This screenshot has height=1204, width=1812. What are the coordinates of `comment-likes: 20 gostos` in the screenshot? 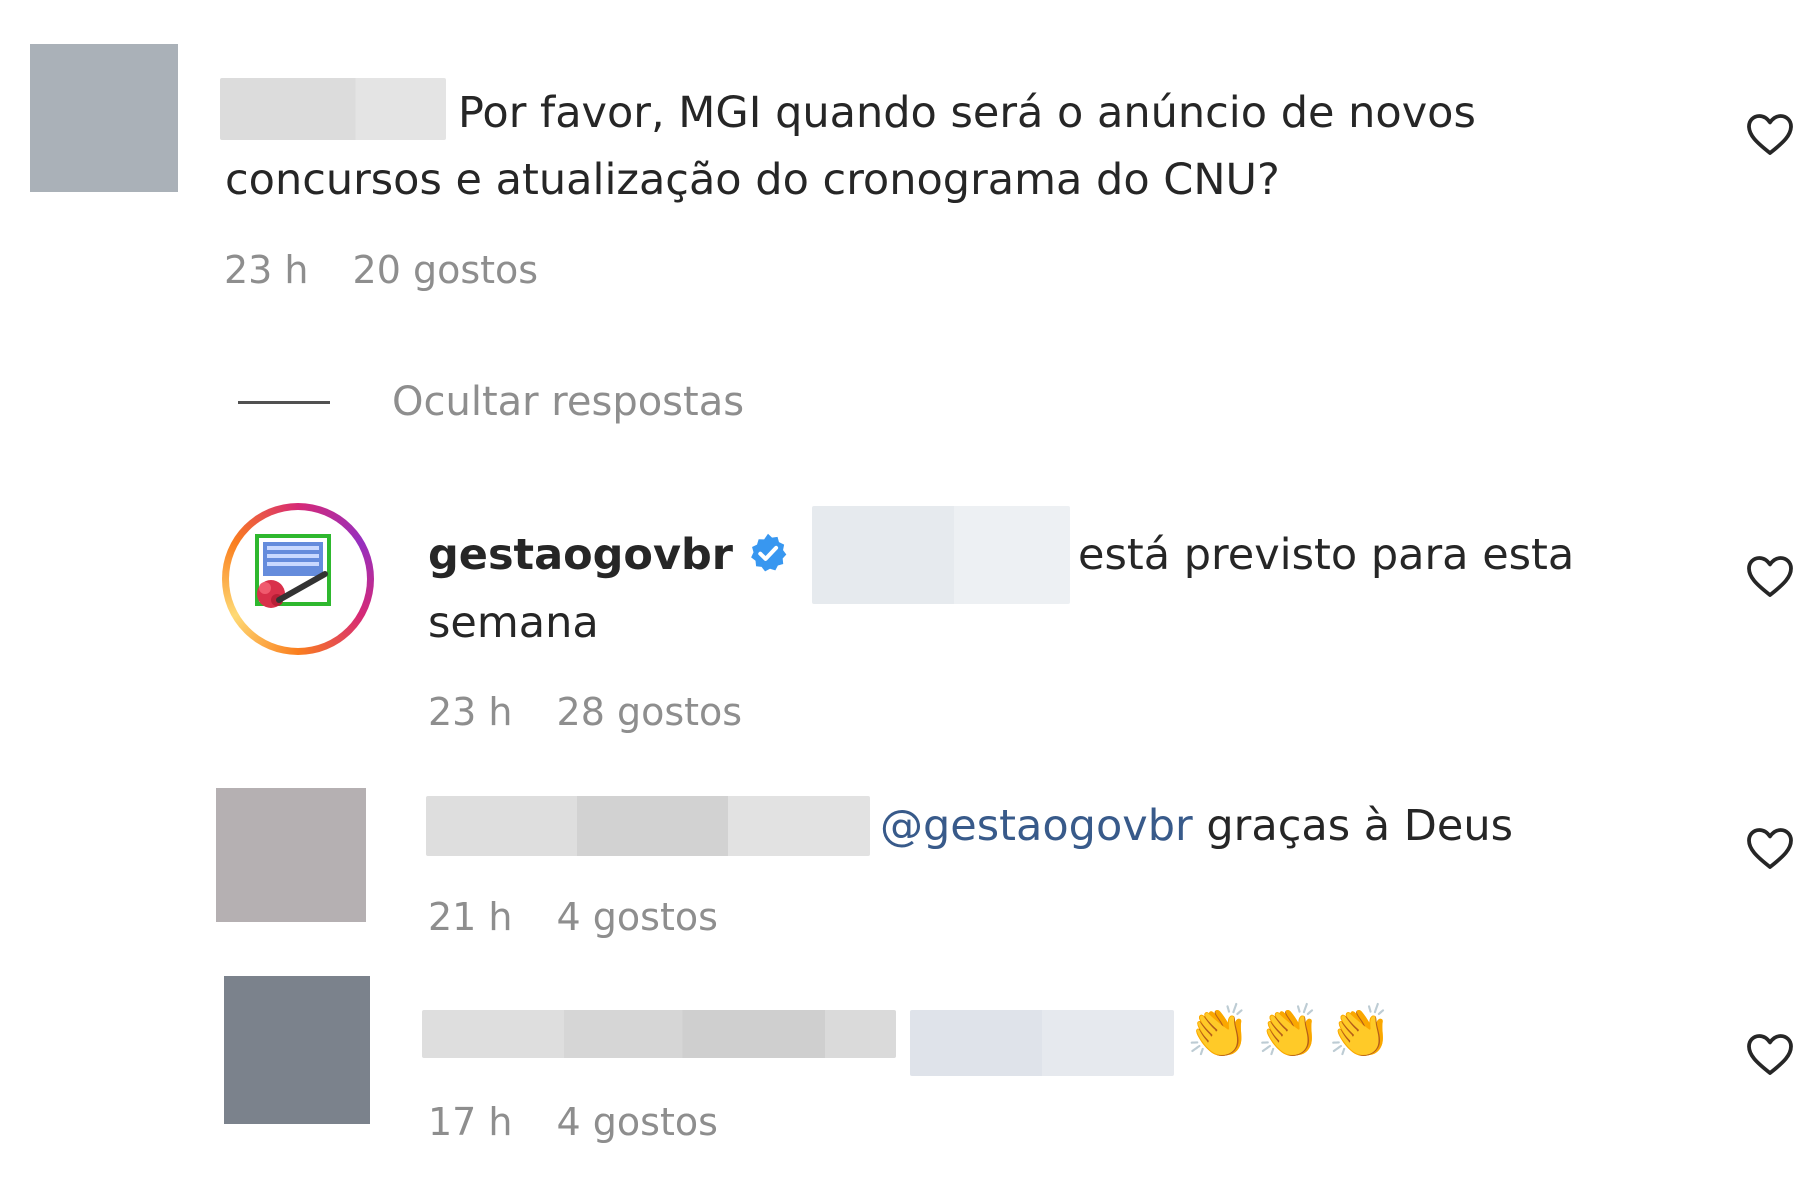 It's located at (446, 270).